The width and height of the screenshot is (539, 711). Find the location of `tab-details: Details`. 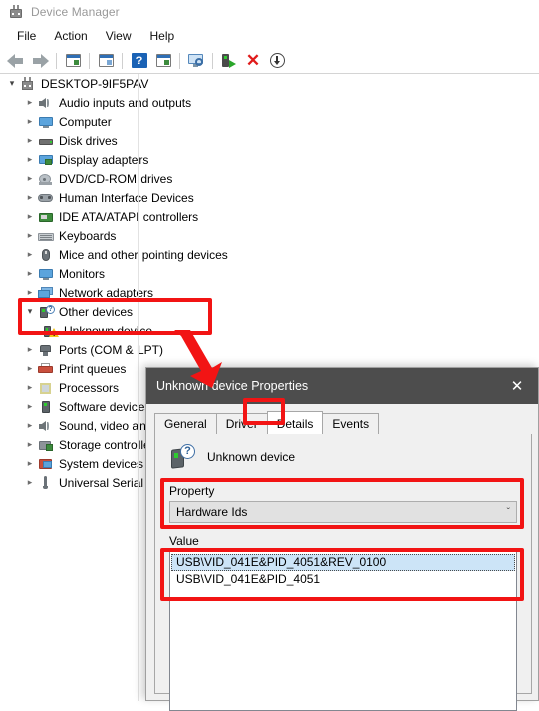

tab-details: Details is located at coordinates (295, 422).